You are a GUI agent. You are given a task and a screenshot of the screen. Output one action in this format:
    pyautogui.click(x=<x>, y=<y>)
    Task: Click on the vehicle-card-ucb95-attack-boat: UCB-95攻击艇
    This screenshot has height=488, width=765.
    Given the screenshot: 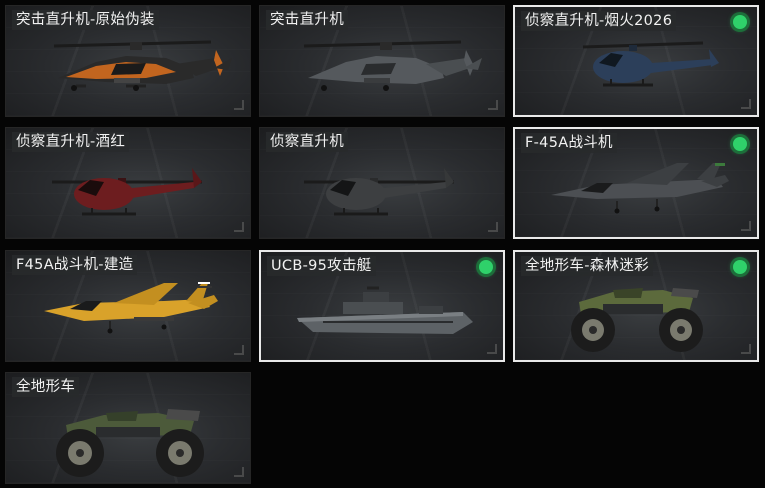 What is the action you would take?
    pyautogui.click(x=382, y=306)
    